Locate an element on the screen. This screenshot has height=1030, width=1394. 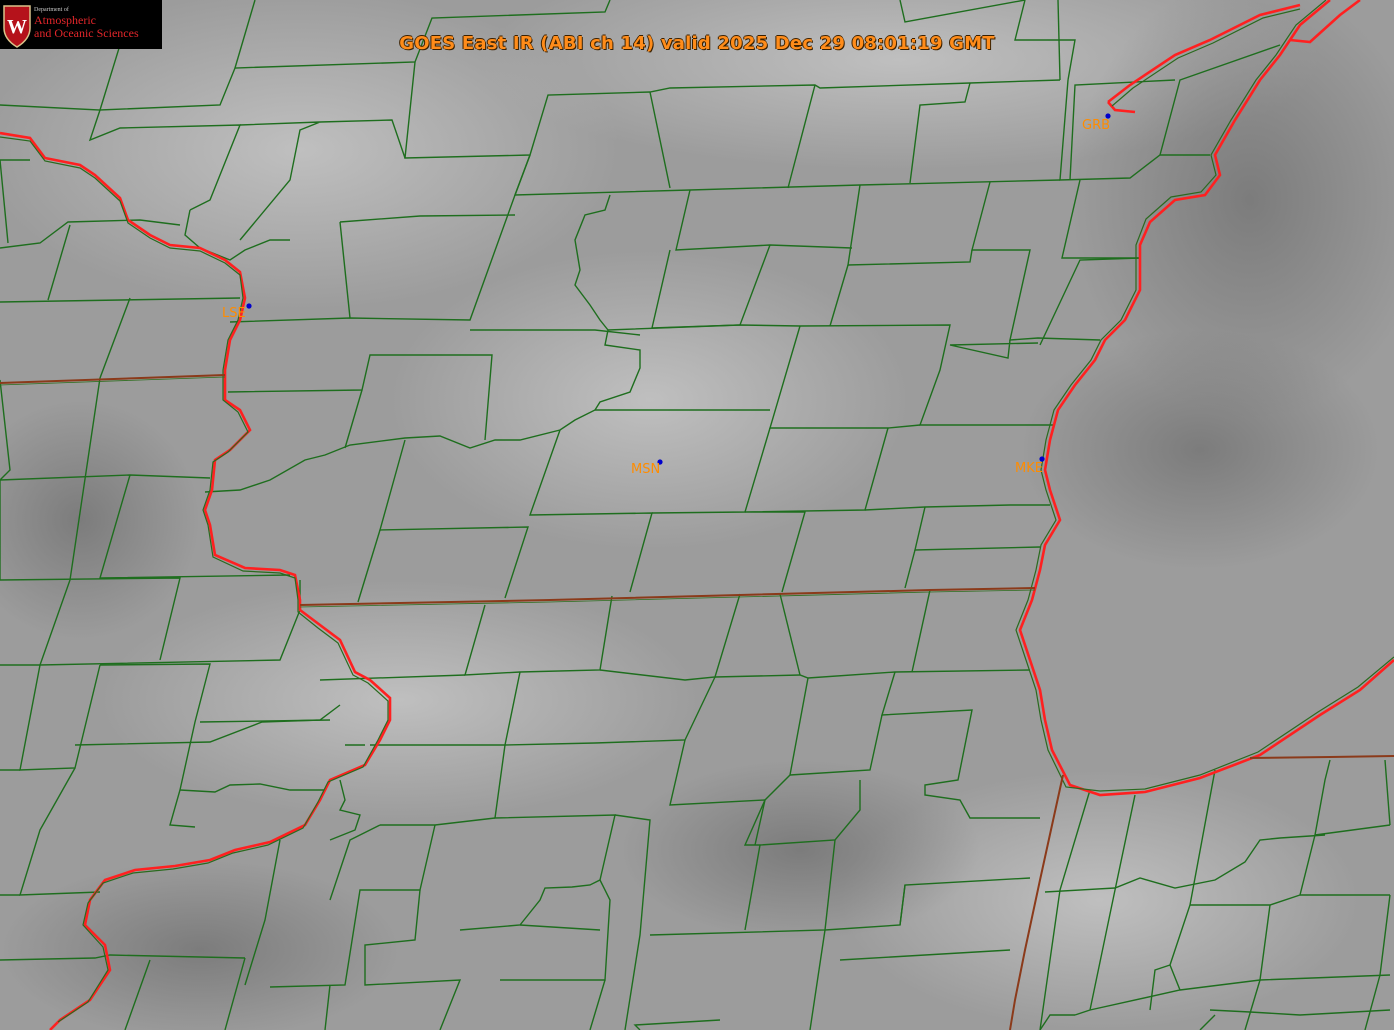
station-label-grb: GRB is located at coordinates (1096, 125).